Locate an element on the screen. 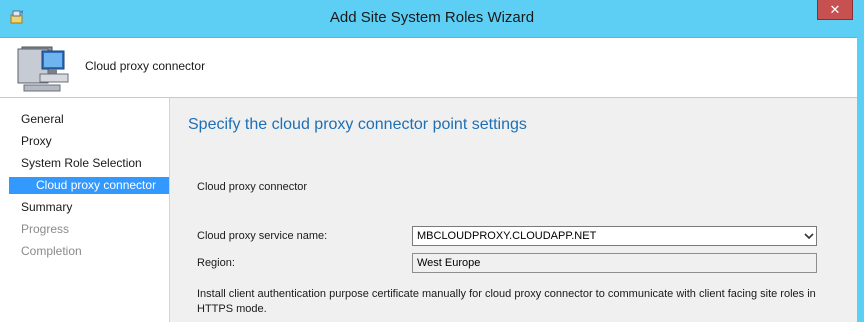 The image size is (864, 322). region-field: West Europe is located at coordinates (614, 263).